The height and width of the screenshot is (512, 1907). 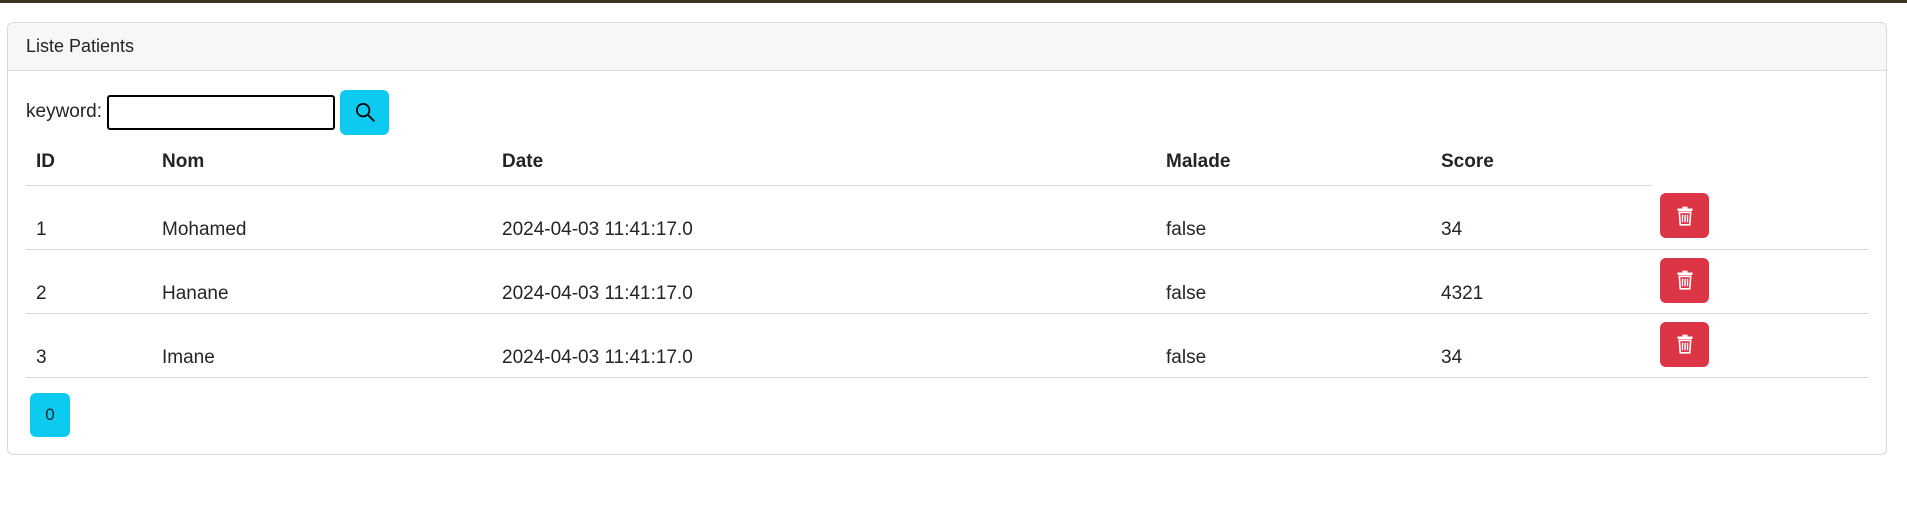 I want to click on search-label: keyword:, so click(x=64, y=111).